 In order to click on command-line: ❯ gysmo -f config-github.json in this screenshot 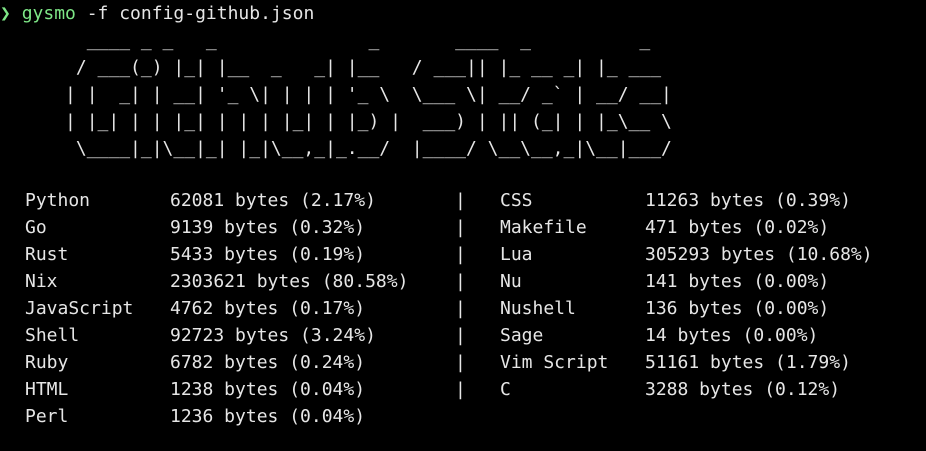, I will do `click(157, 13)`.